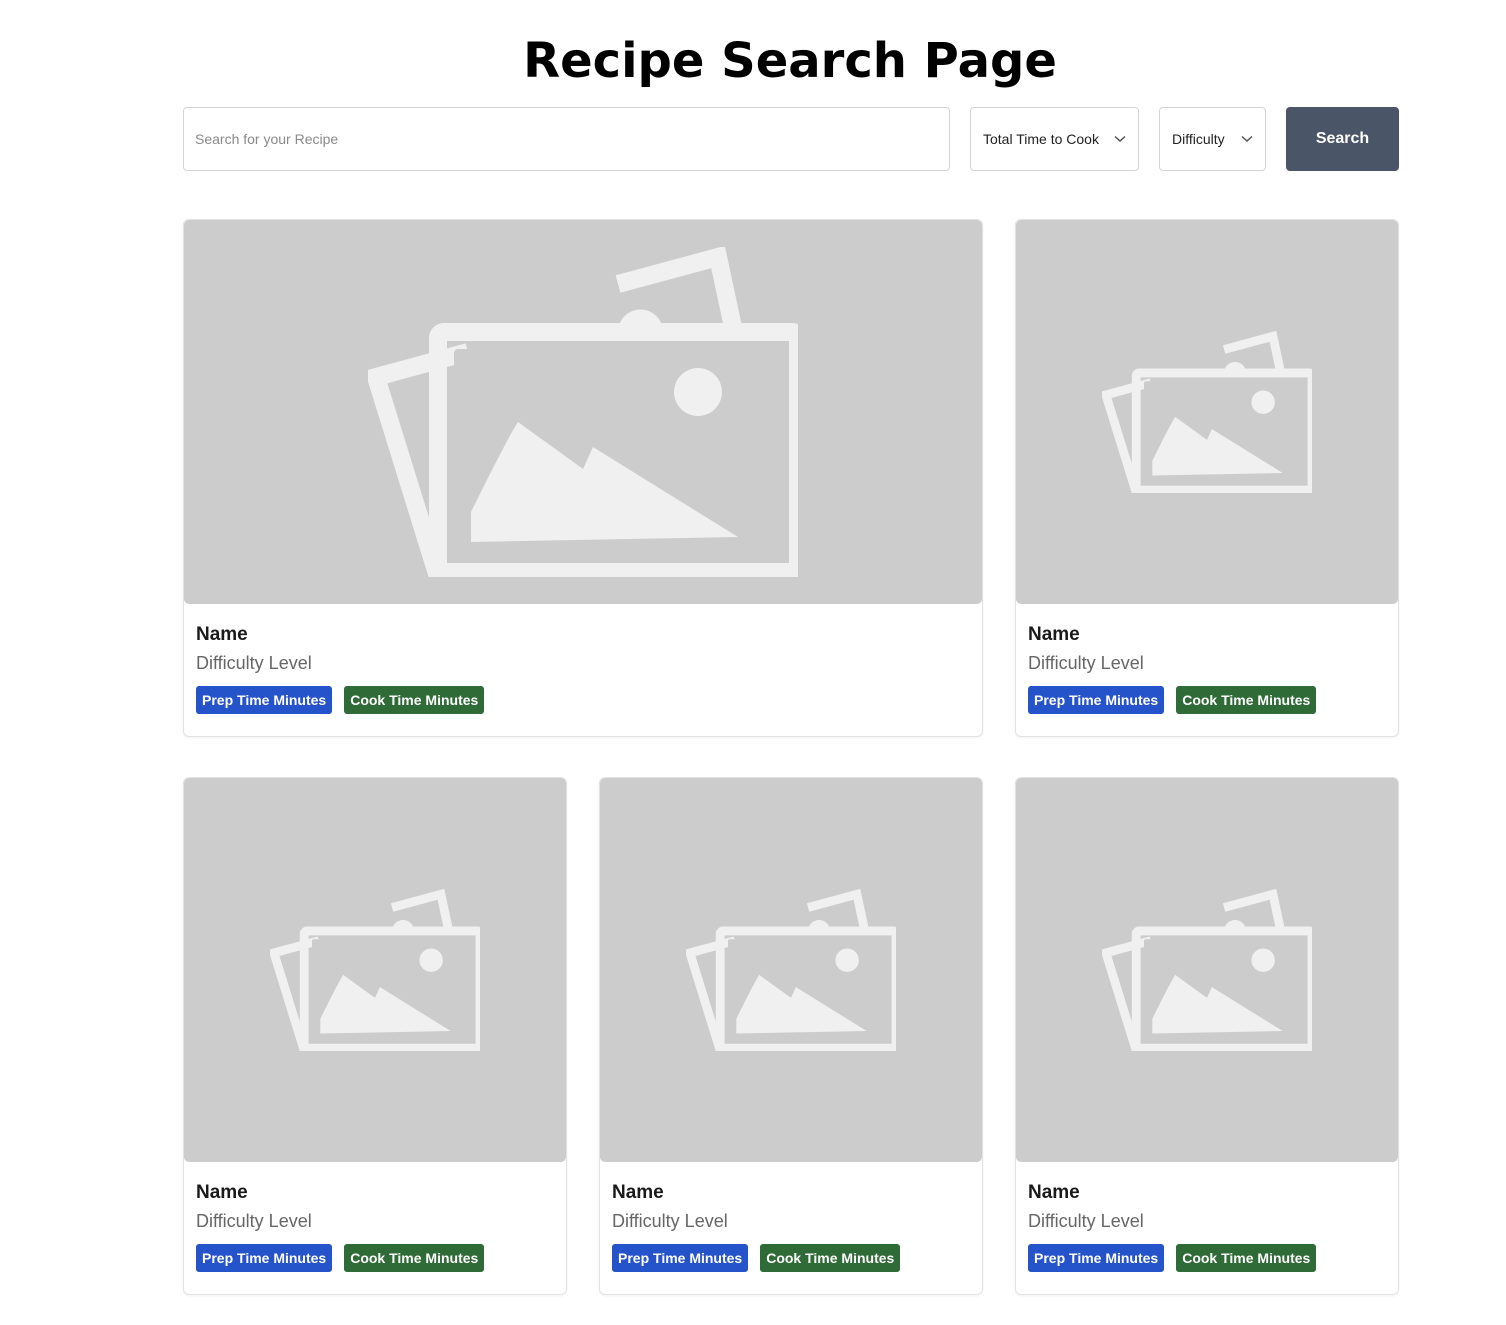 The height and width of the screenshot is (1325, 1506). Describe the element at coordinates (566, 139) in the screenshot. I see `search-input` at that location.